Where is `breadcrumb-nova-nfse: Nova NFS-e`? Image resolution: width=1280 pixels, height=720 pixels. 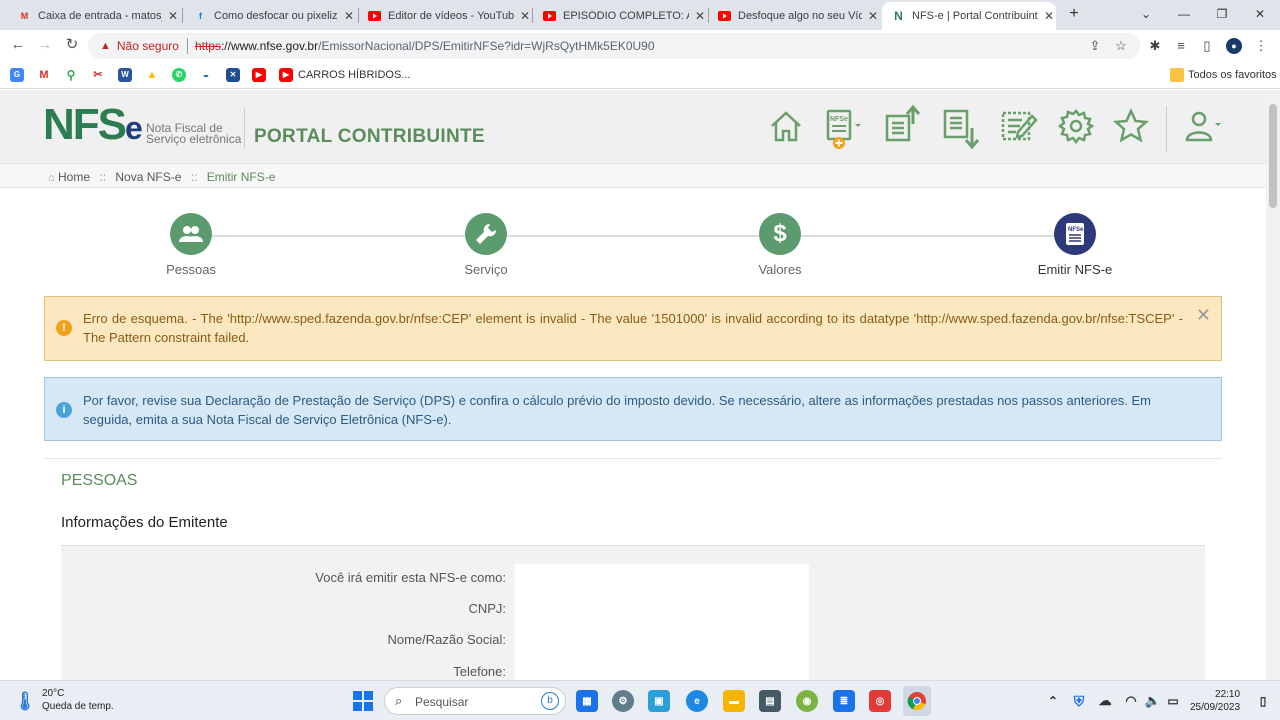
breadcrumb-nova-nfse: Nova NFS-e is located at coordinates (148, 177).